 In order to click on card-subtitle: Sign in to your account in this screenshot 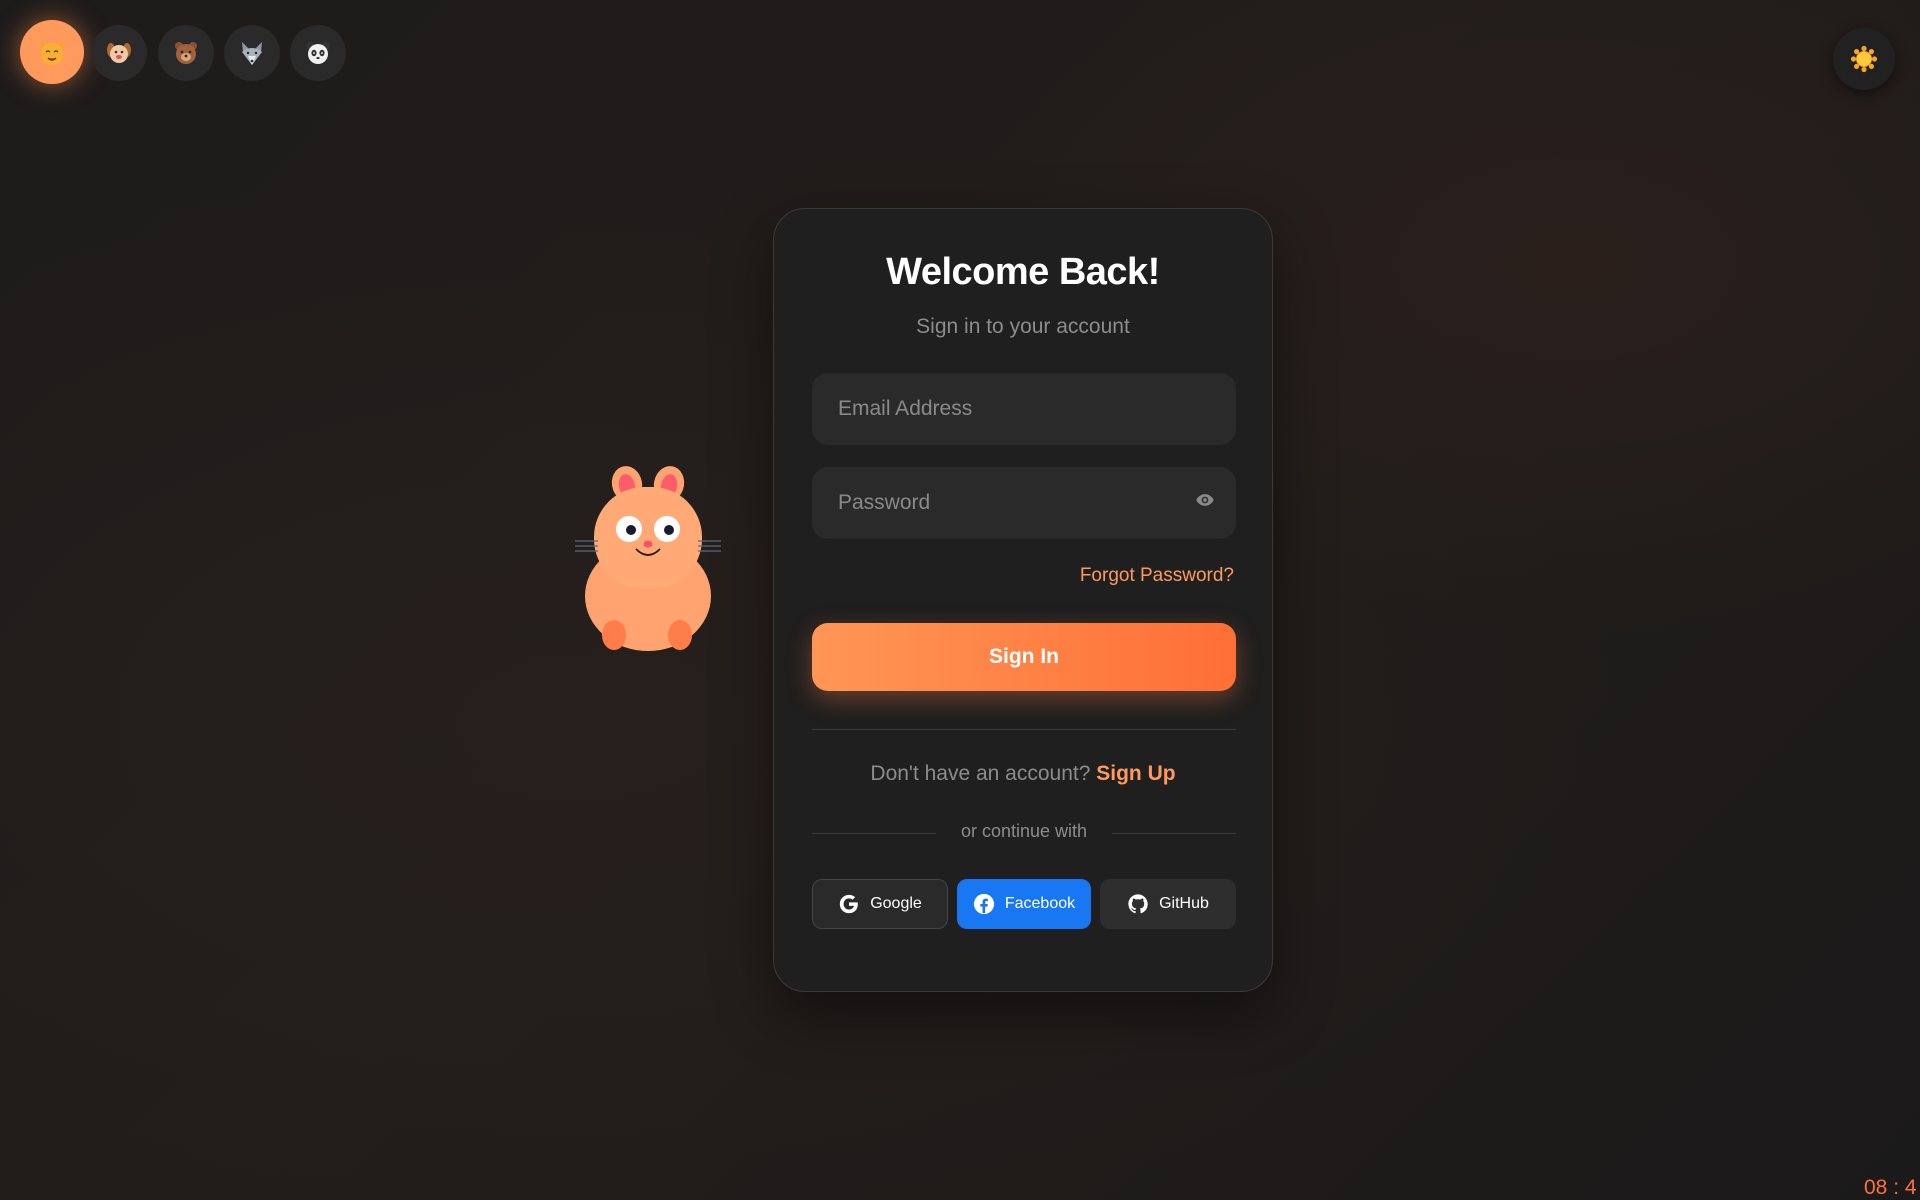, I will do `click(1023, 326)`.